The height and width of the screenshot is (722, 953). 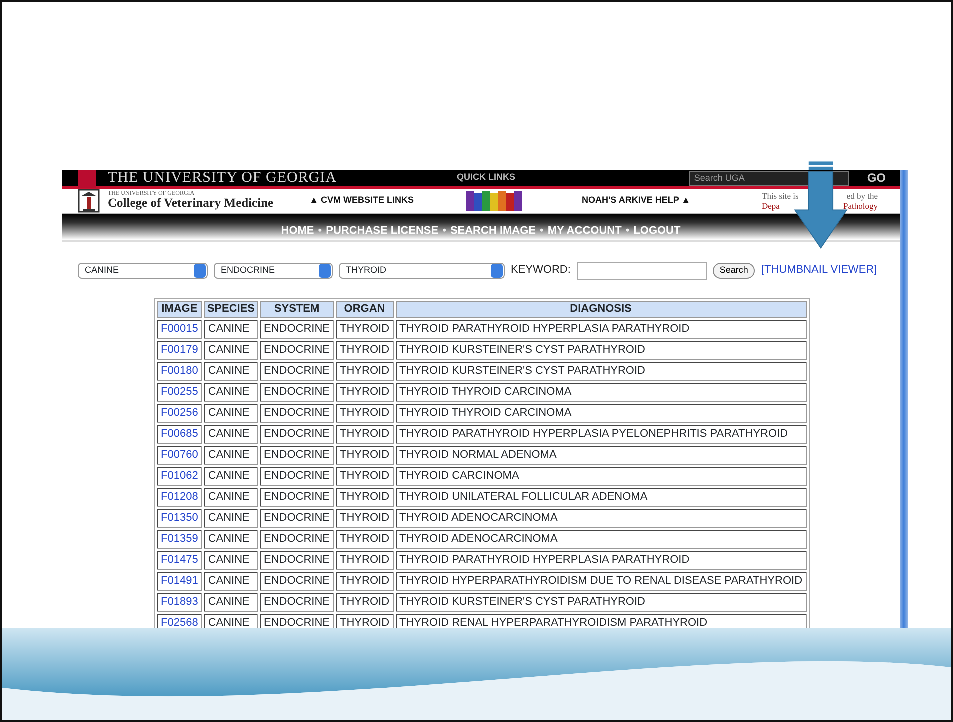 What do you see at coordinates (362, 201) in the screenshot?
I see `header-link: ▲ CVM WEBSITE LINKS` at bounding box center [362, 201].